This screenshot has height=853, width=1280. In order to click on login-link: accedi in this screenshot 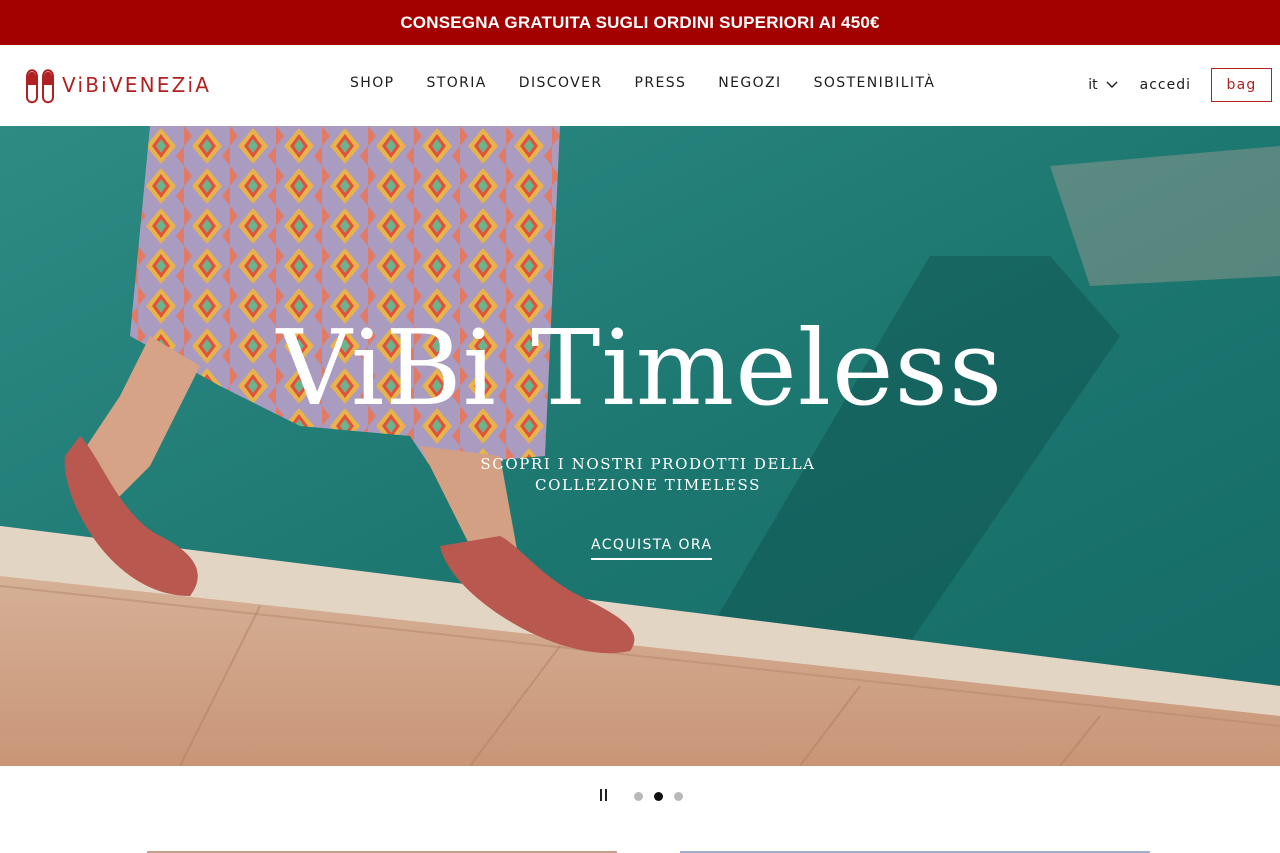, I will do `click(1165, 85)`.